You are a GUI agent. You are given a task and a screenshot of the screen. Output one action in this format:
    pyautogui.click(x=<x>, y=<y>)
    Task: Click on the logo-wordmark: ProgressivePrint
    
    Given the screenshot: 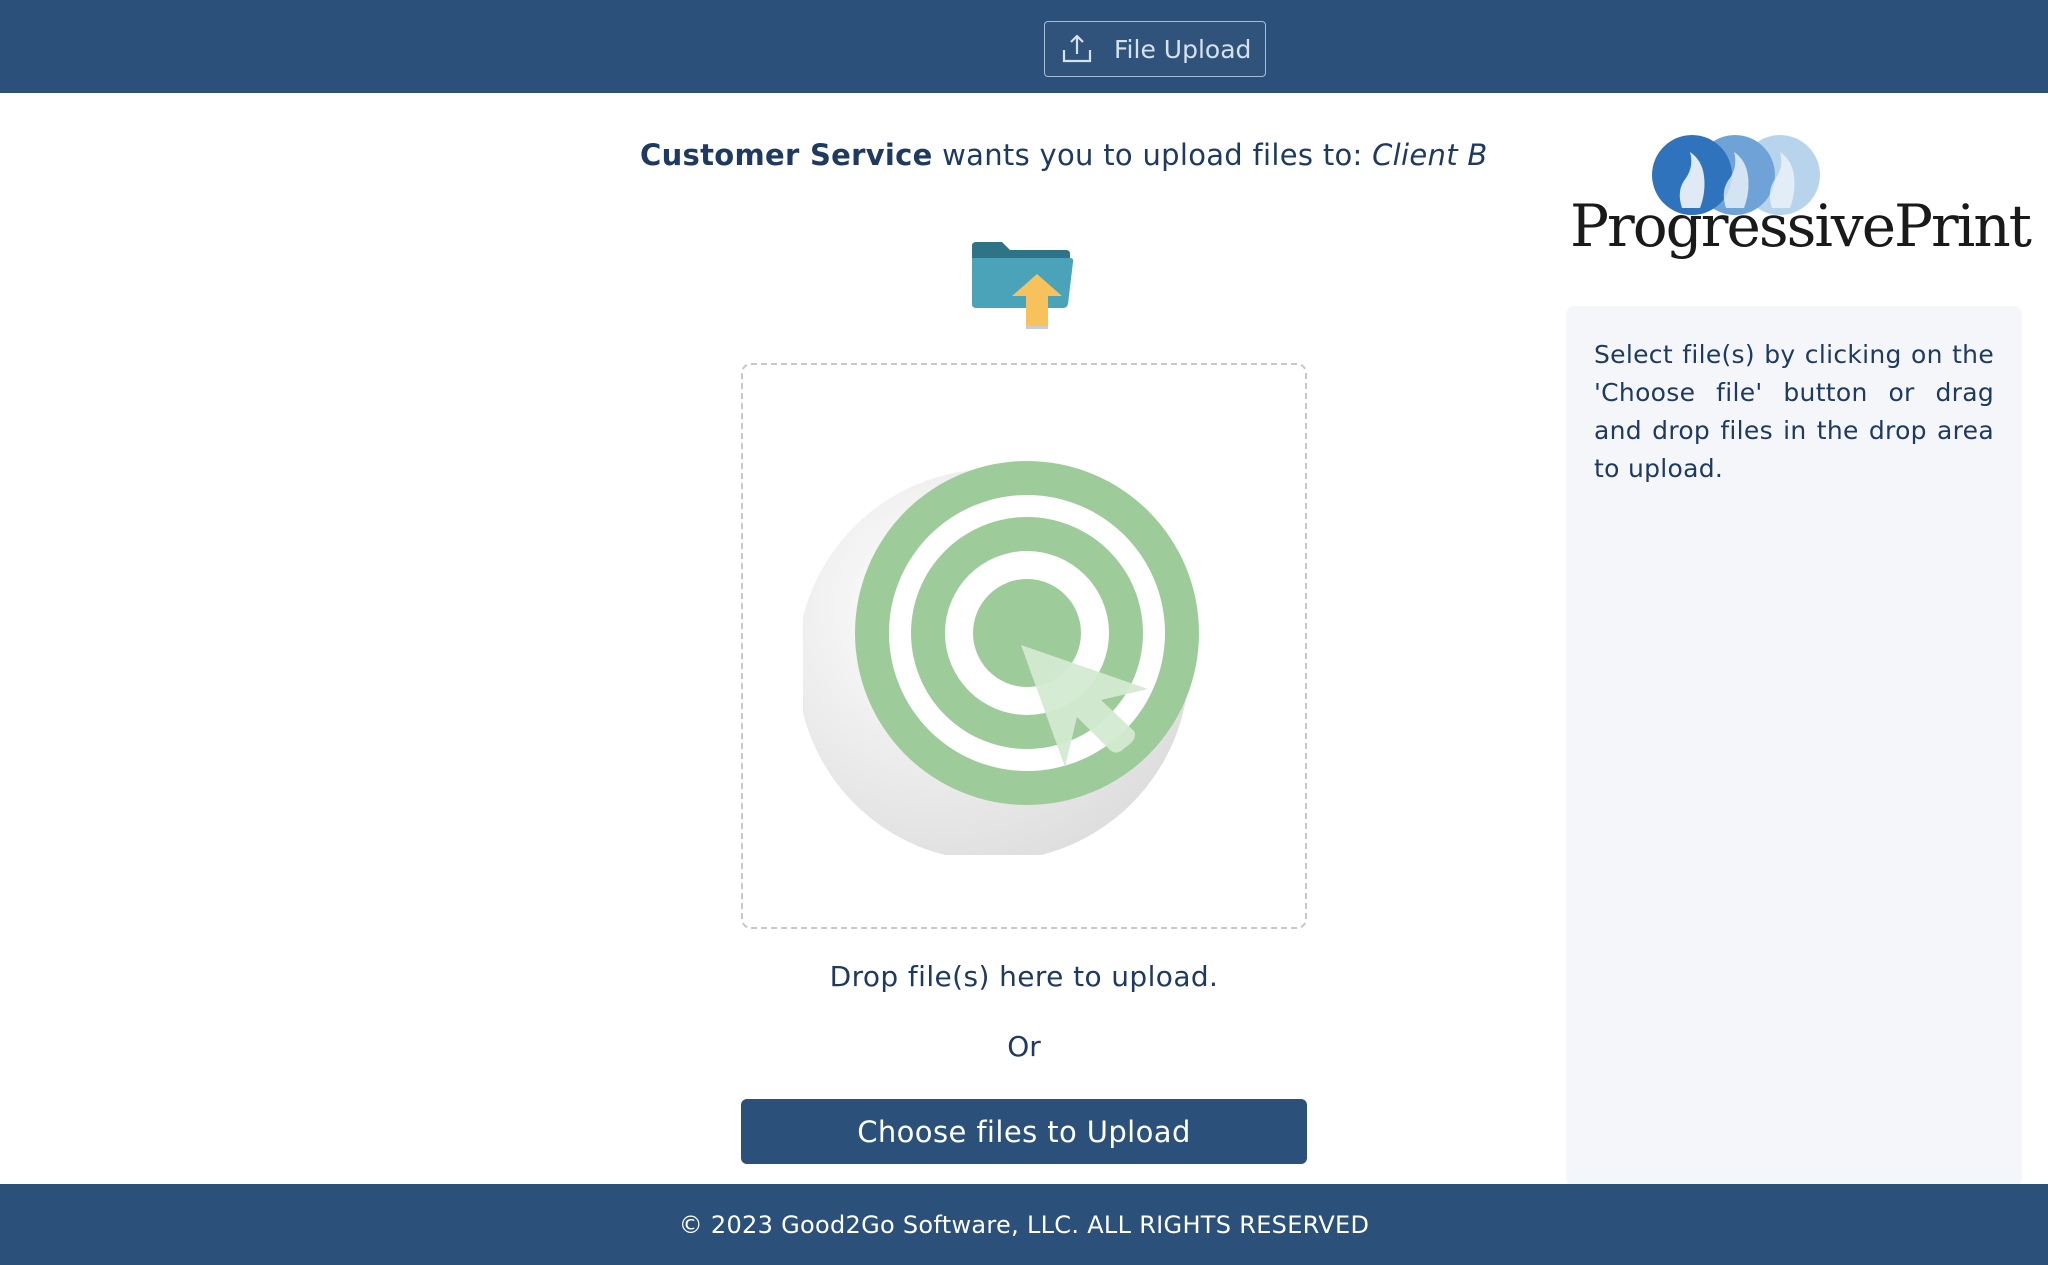 What is the action you would take?
    pyautogui.click(x=1801, y=226)
    